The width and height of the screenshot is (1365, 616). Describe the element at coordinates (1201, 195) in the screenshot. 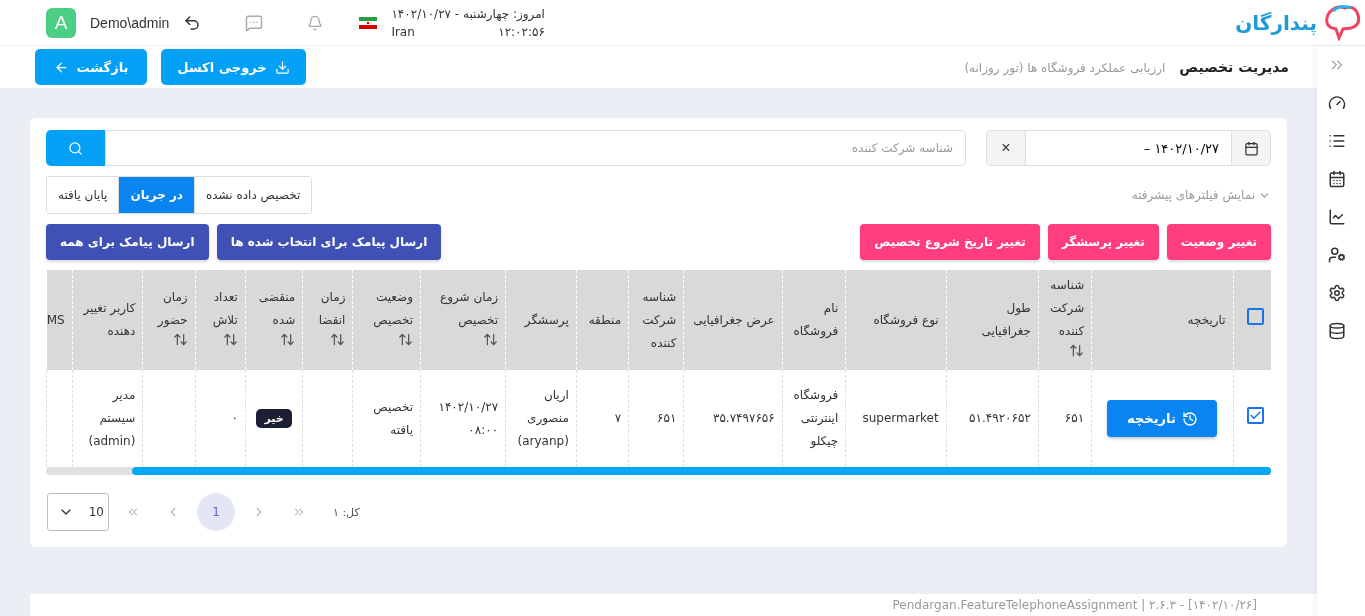

I see `advanced-filters-toggle: نمایش فیلترهای پیشرفته` at that location.